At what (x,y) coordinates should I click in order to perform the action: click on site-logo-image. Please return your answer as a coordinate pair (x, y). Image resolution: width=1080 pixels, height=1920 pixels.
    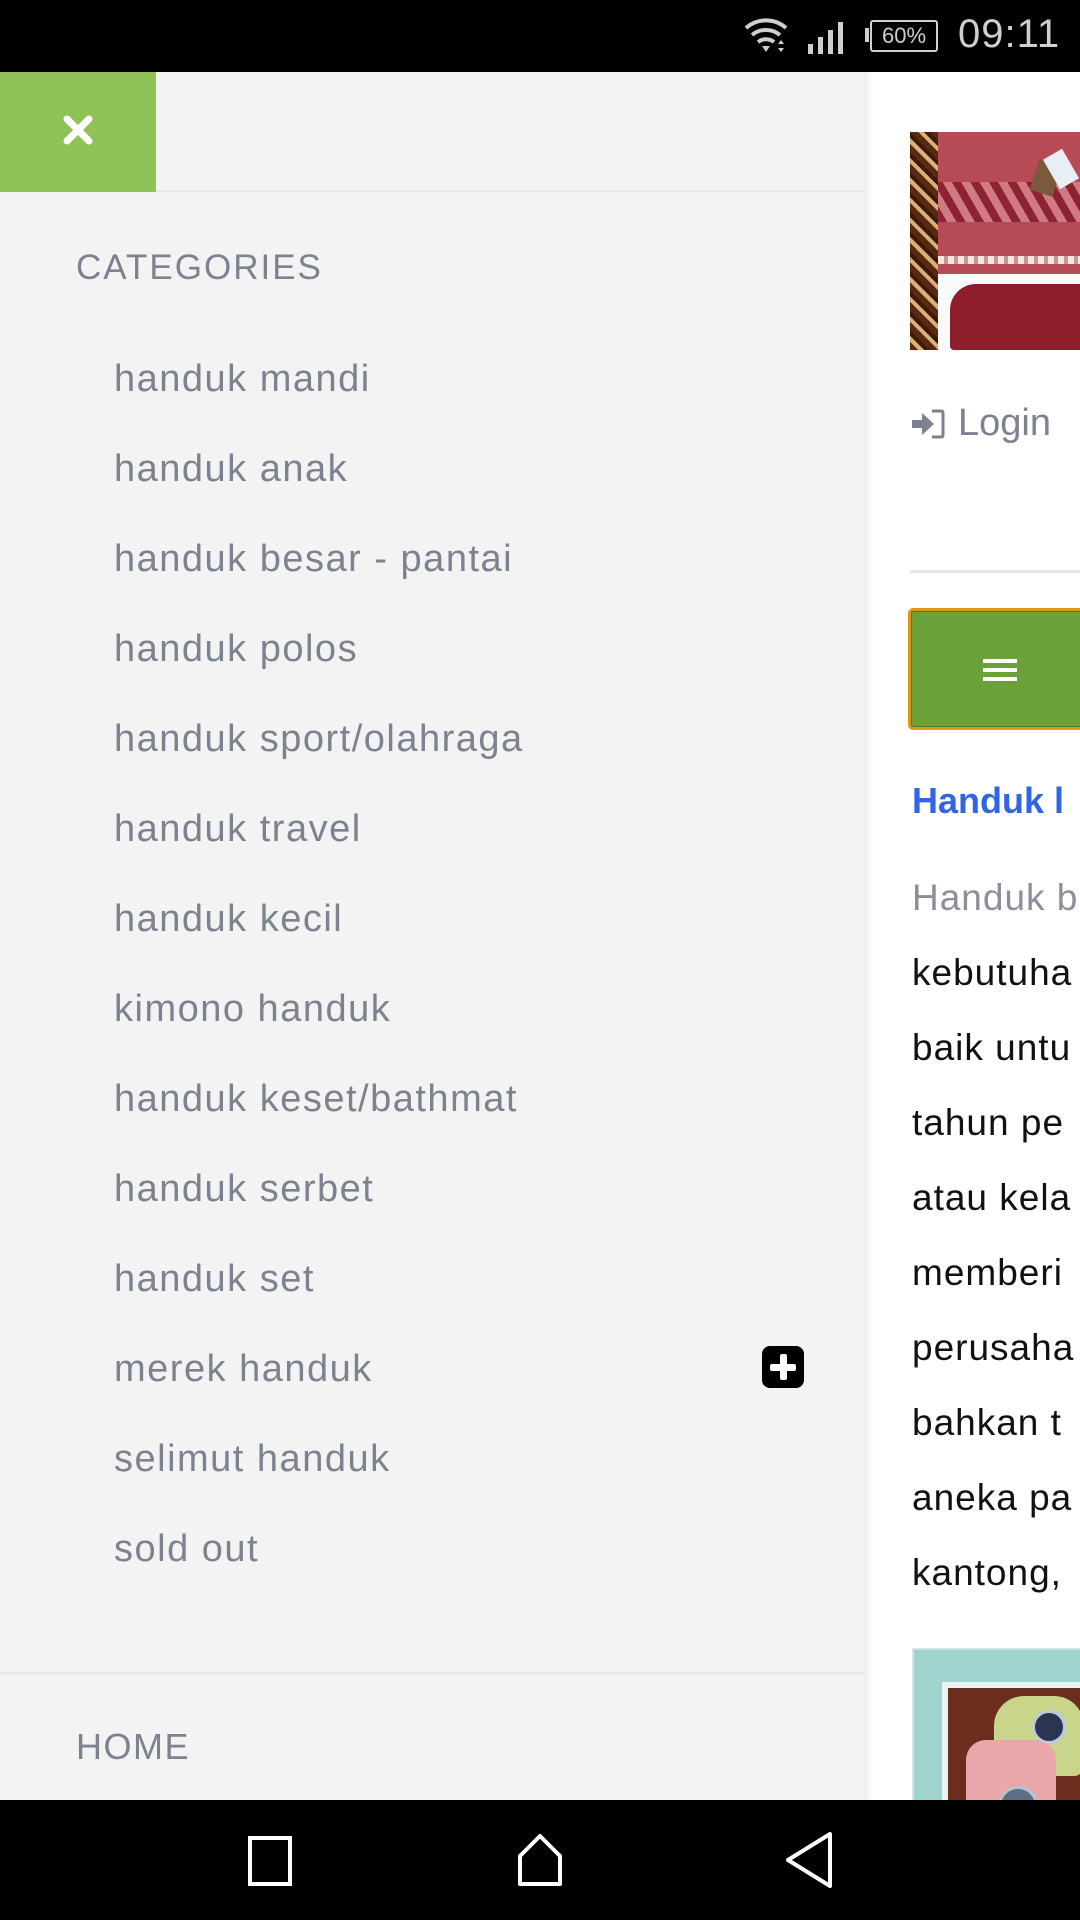
    Looking at the image, I should click on (995, 241).